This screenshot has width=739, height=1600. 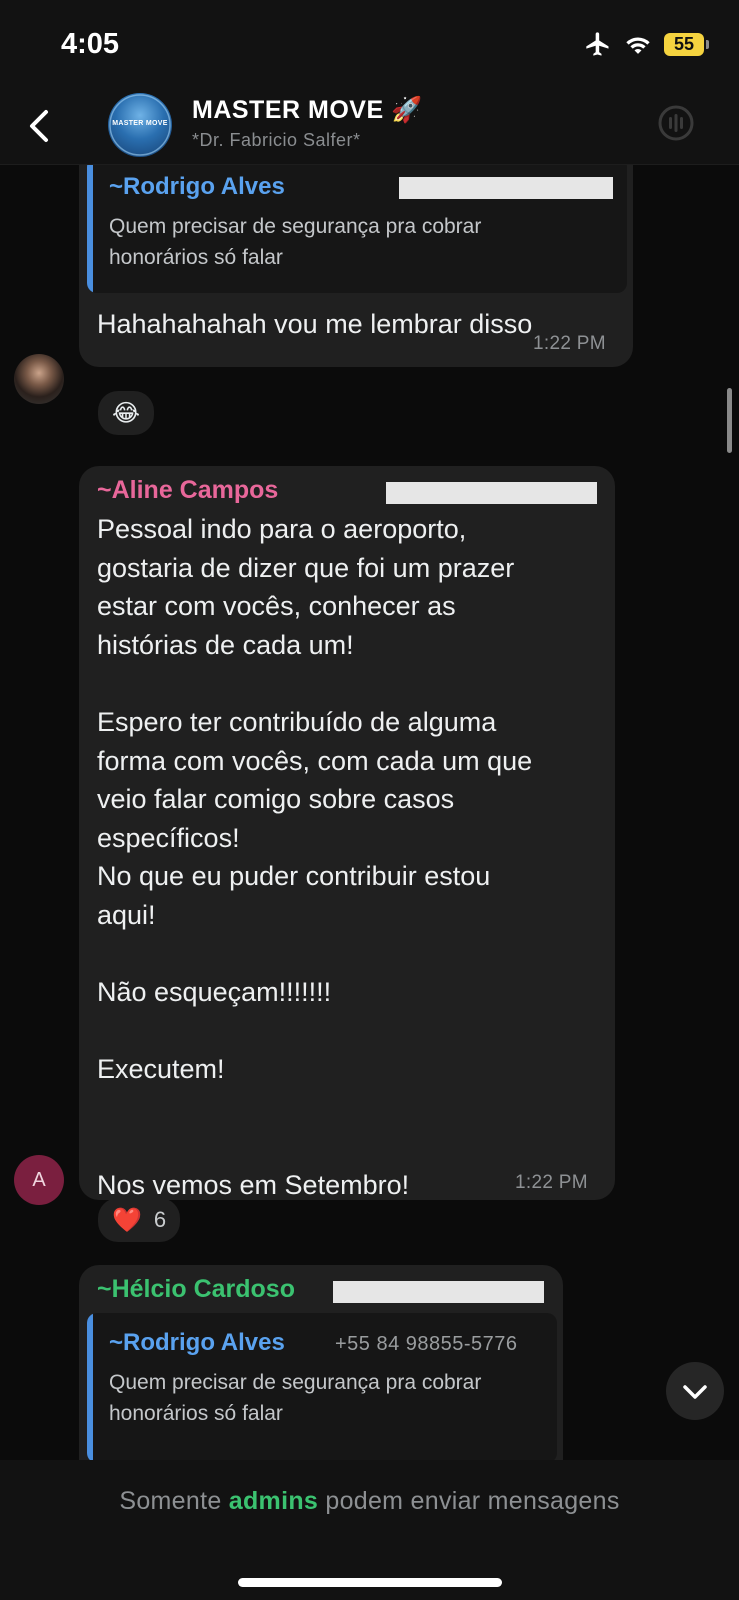 What do you see at coordinates (369, 45) in the screenshot?
I see `status-bar: 4:05 55` at bounding box center [369, 45].